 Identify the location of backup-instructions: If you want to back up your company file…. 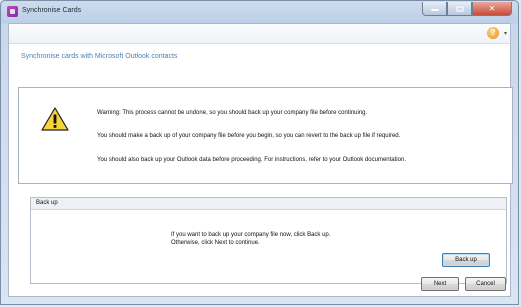
(250, 239).